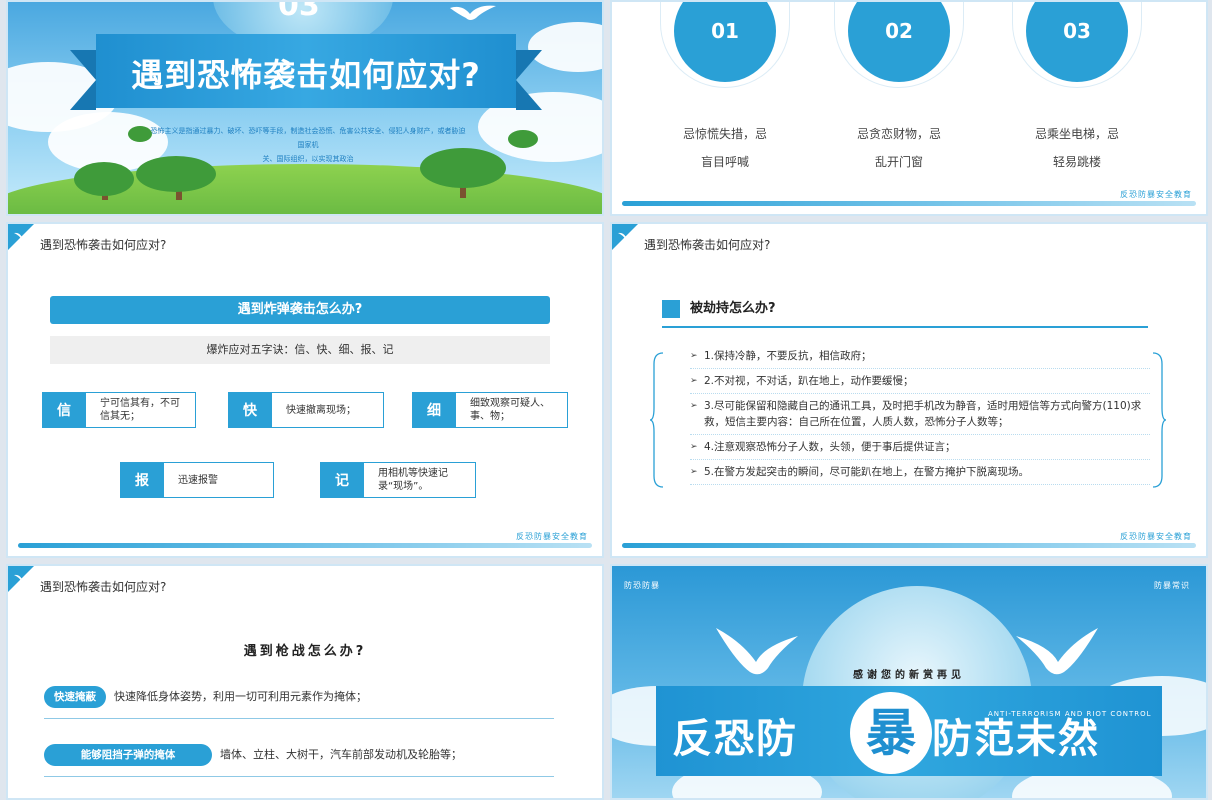 The width and height of the screenshot is (1212, 800). Describe the element at coordinates (197, 480) in the screenshot. I see `tip-bao: 报 迅速报警` at that location.